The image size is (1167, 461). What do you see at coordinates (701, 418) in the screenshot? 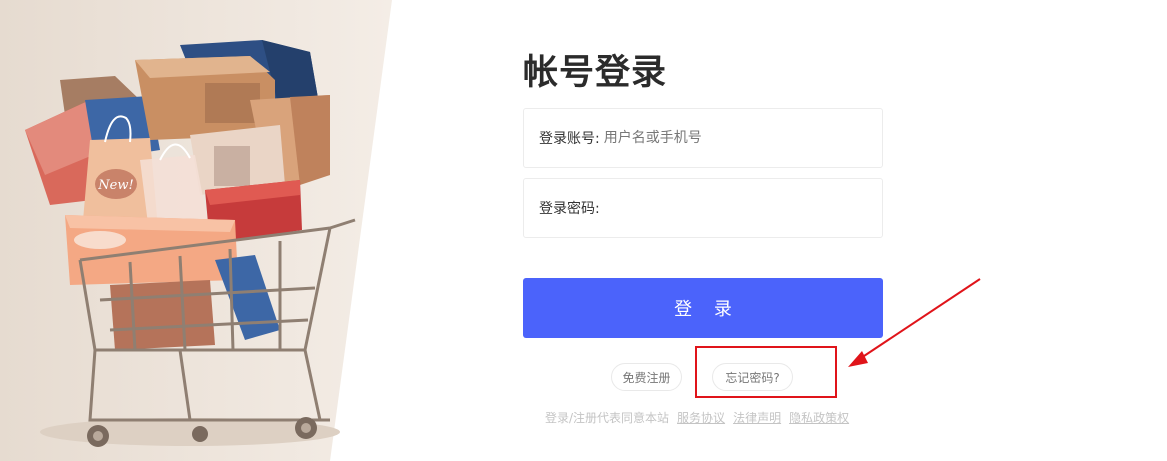
I see `service-agreement-link: 服务协议` at bounding box center [701, 418].